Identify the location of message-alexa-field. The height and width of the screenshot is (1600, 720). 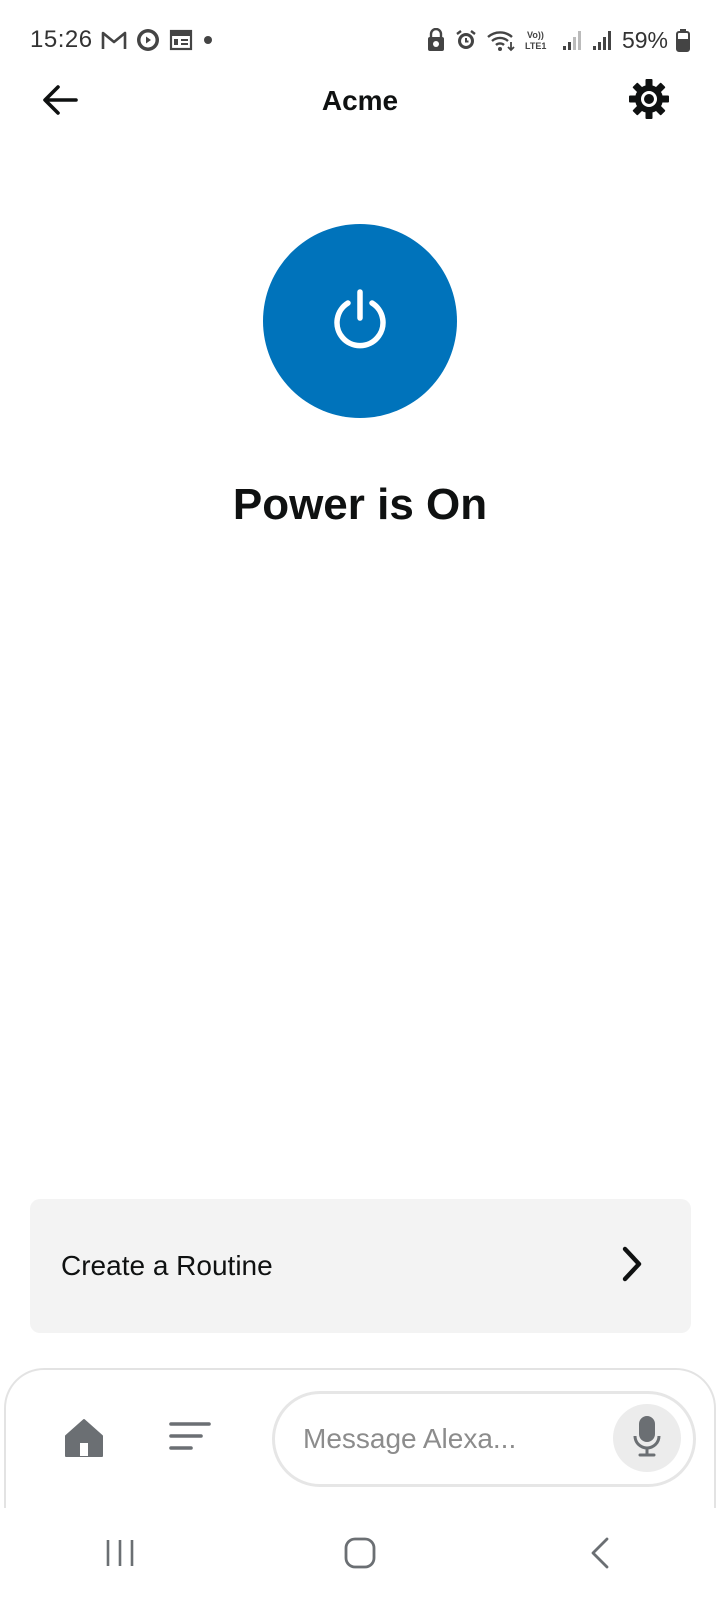
(484, 1439).